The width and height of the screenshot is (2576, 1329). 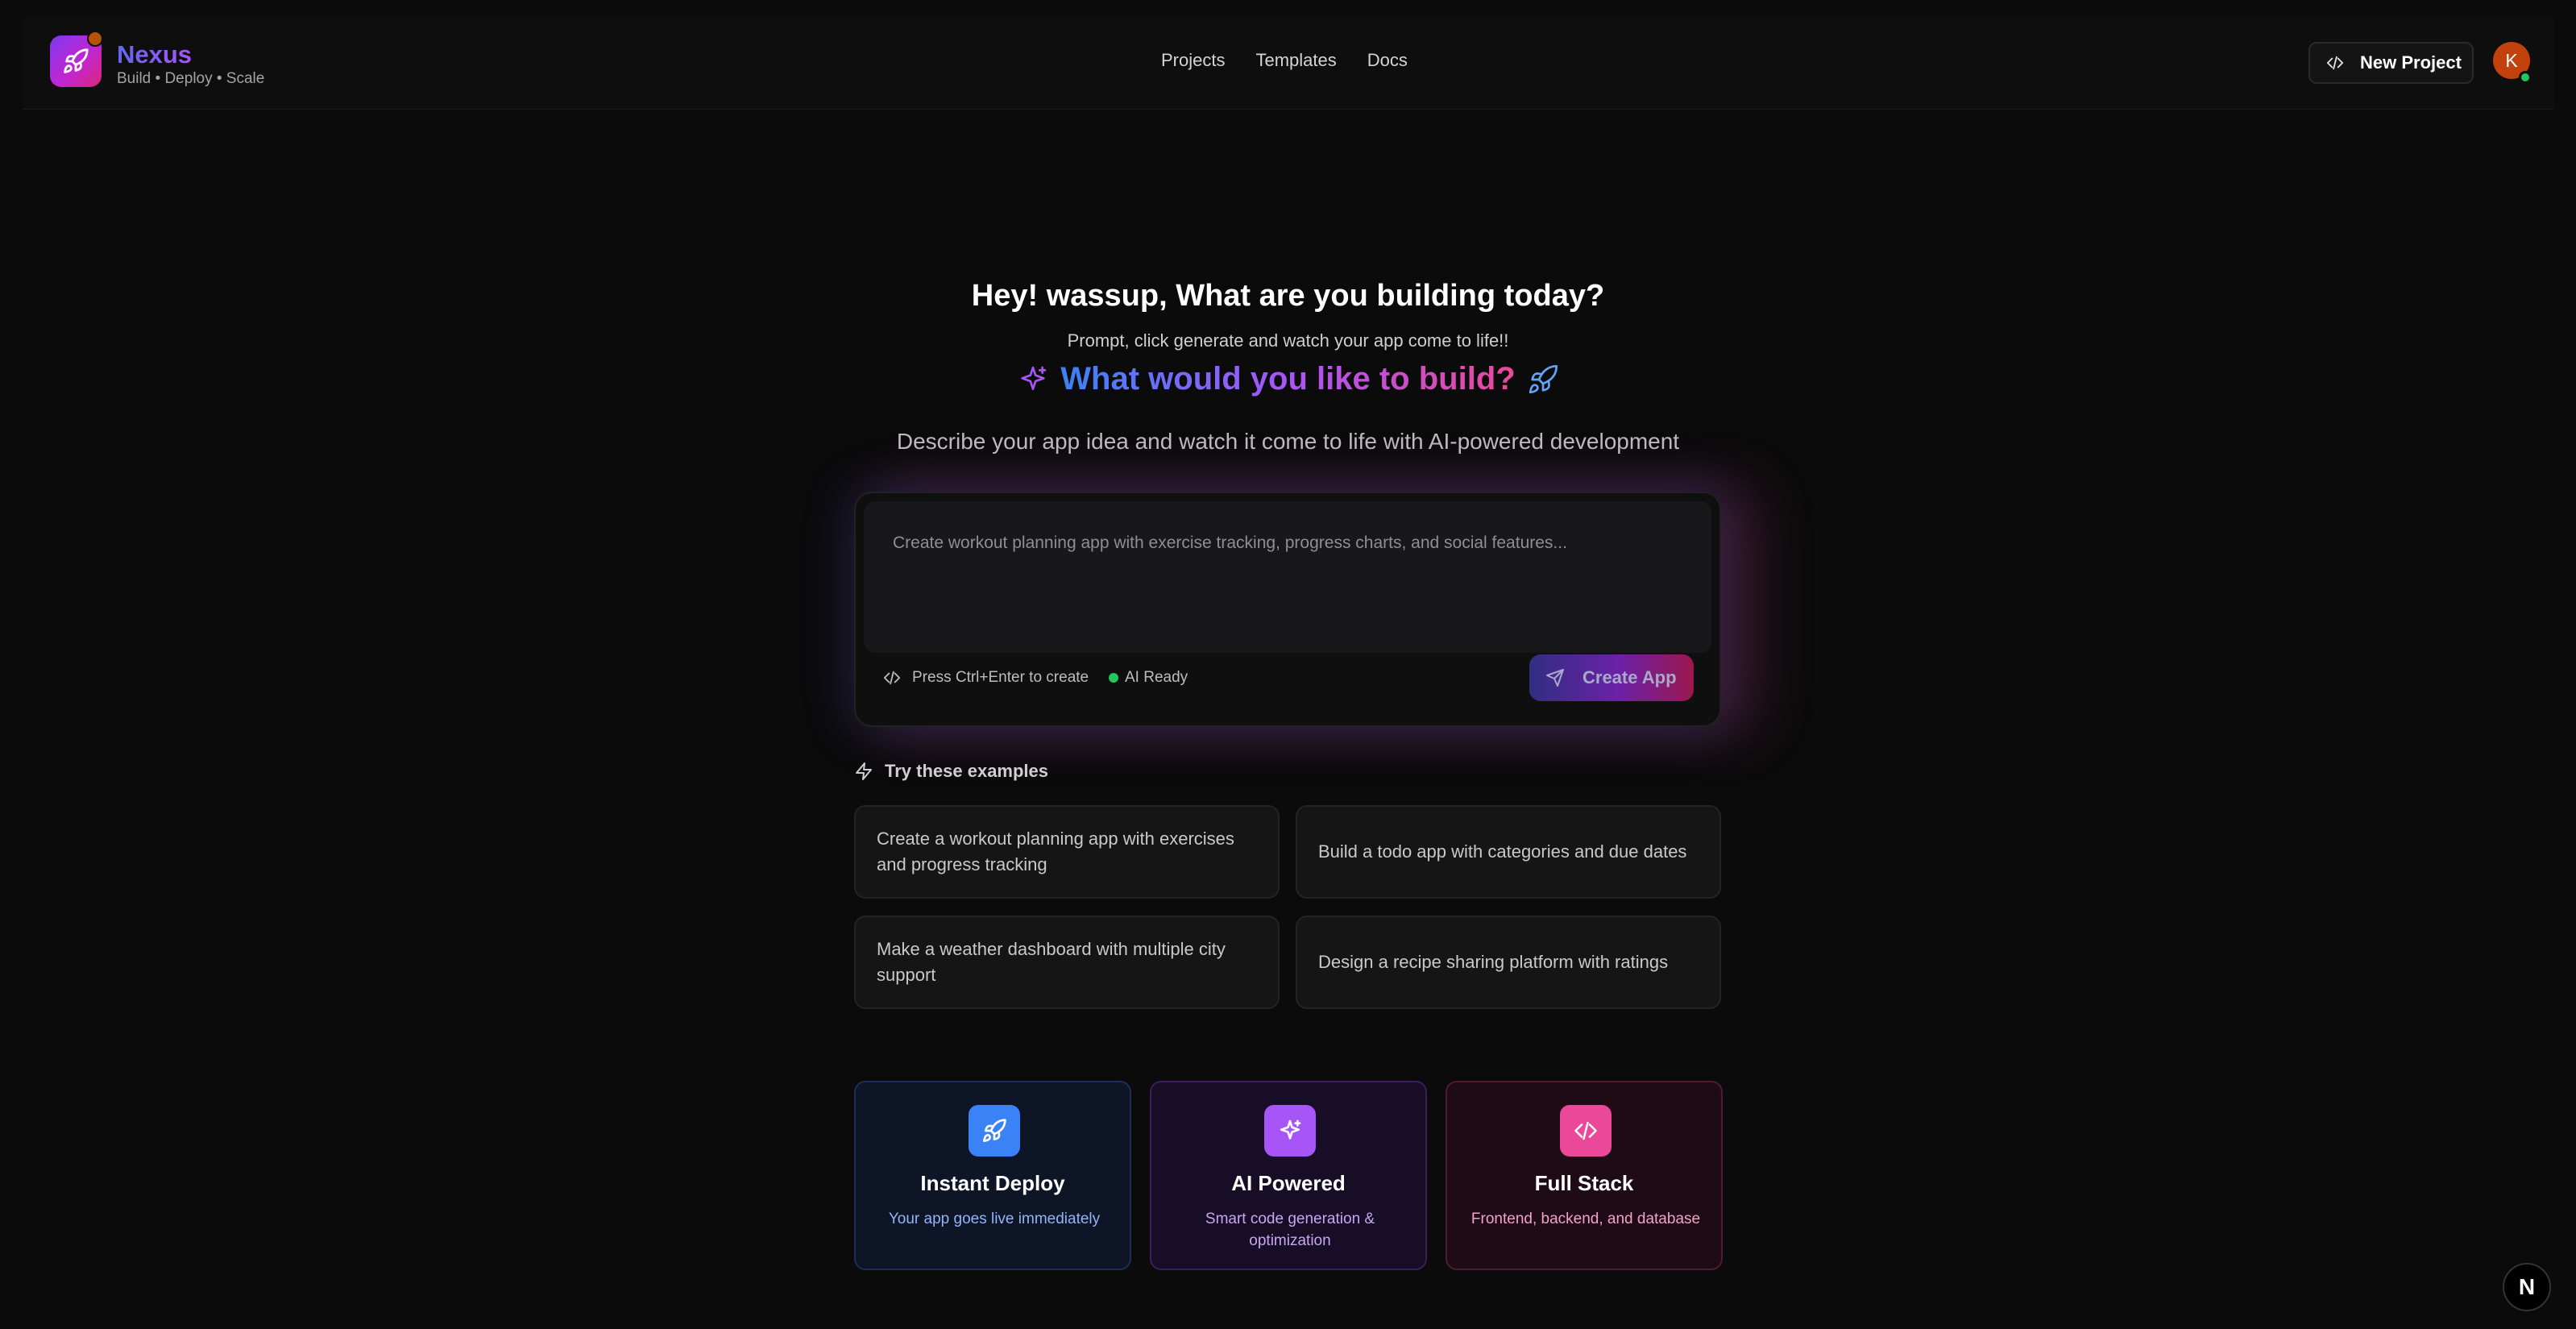 I want to click on new-project-button: New Project, so click(x=2391, y=63).